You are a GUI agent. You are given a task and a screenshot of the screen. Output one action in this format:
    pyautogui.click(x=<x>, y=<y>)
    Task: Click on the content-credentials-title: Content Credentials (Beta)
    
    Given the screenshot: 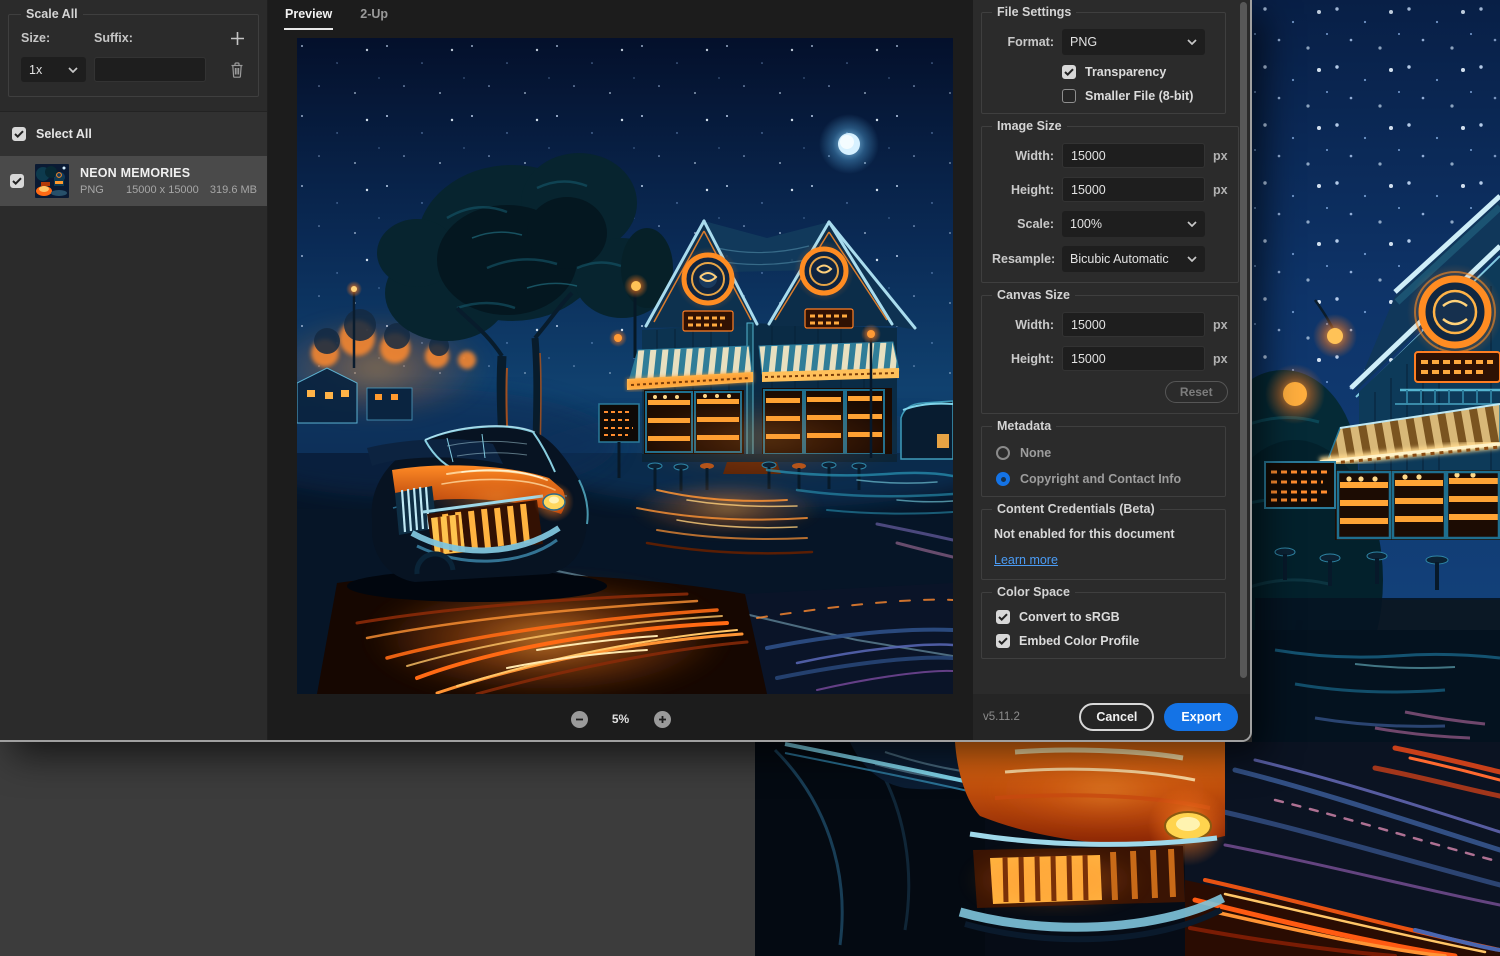 What is the action you would take?
    pyautogui.click(x=1076, y=509)
    